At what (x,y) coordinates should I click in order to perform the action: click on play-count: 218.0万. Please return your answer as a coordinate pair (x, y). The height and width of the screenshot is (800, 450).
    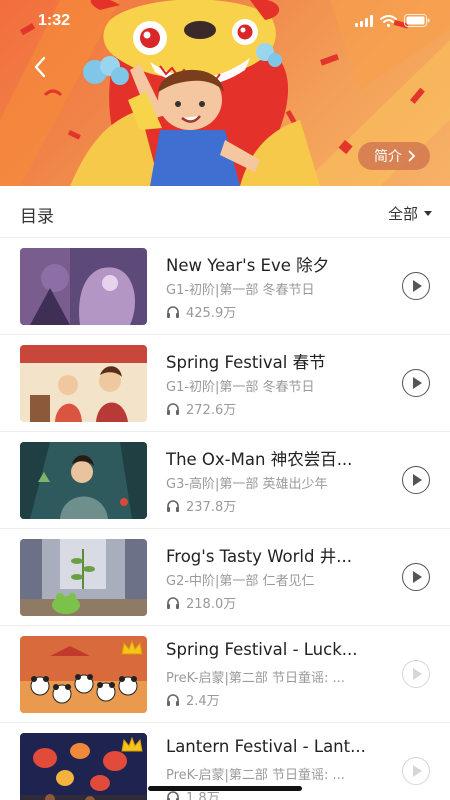
    Looking at the image, I should click on (201, 602).